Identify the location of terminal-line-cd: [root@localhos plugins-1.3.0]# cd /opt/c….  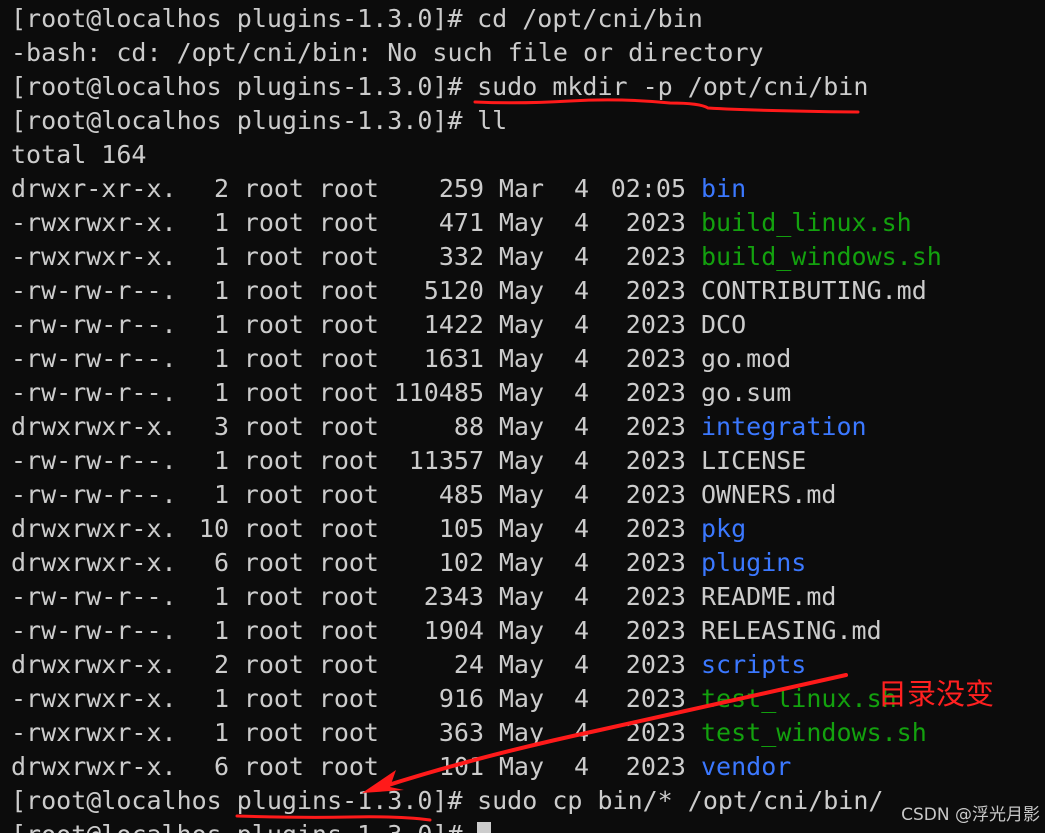
(357, 19).